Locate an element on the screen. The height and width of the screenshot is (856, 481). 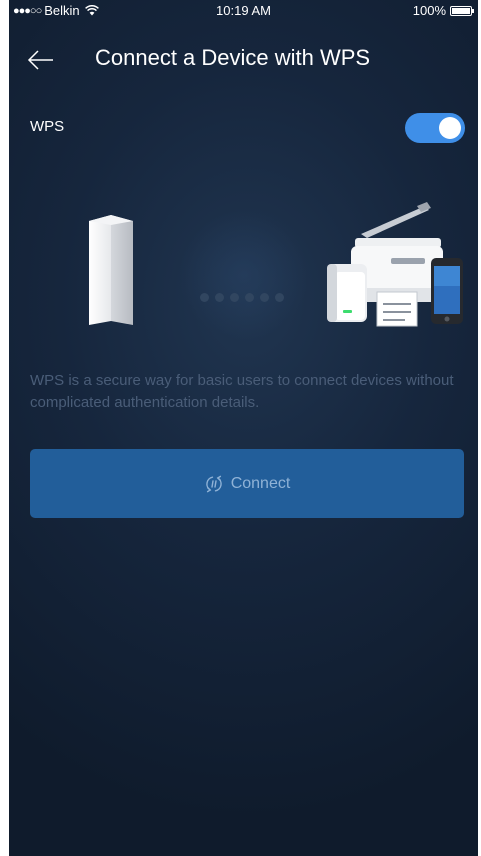
connect-button-label: Connect is located at coordinates (260, 483).